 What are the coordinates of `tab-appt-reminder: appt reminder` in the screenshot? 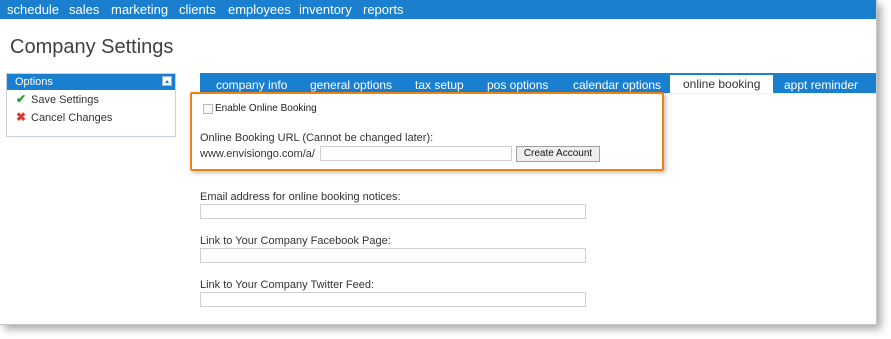 It's located at (821, 85).